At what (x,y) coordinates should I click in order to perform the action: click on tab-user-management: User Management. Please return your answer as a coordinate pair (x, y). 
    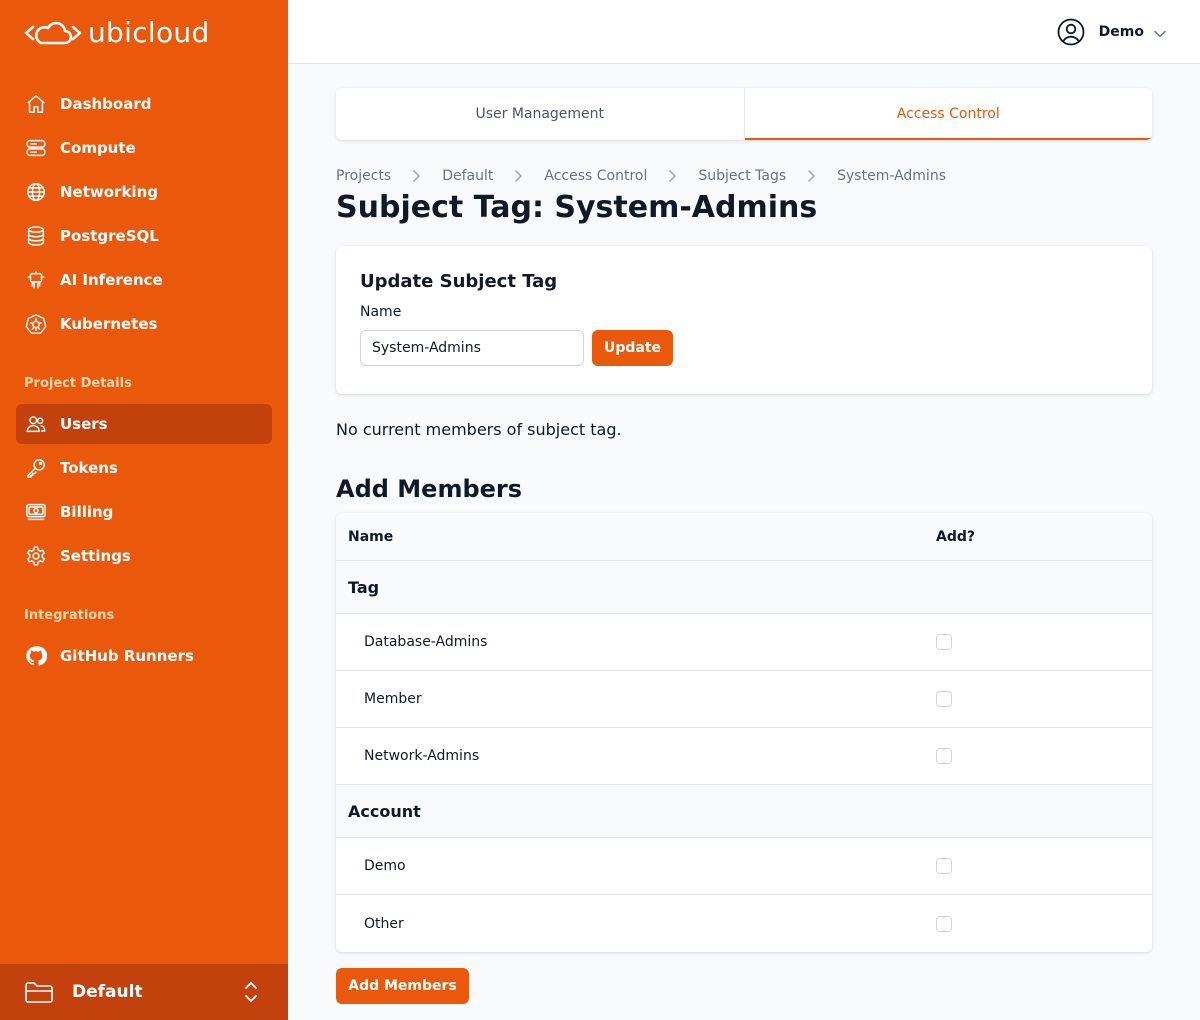
    Looking at the image, I should click on (540, 114).